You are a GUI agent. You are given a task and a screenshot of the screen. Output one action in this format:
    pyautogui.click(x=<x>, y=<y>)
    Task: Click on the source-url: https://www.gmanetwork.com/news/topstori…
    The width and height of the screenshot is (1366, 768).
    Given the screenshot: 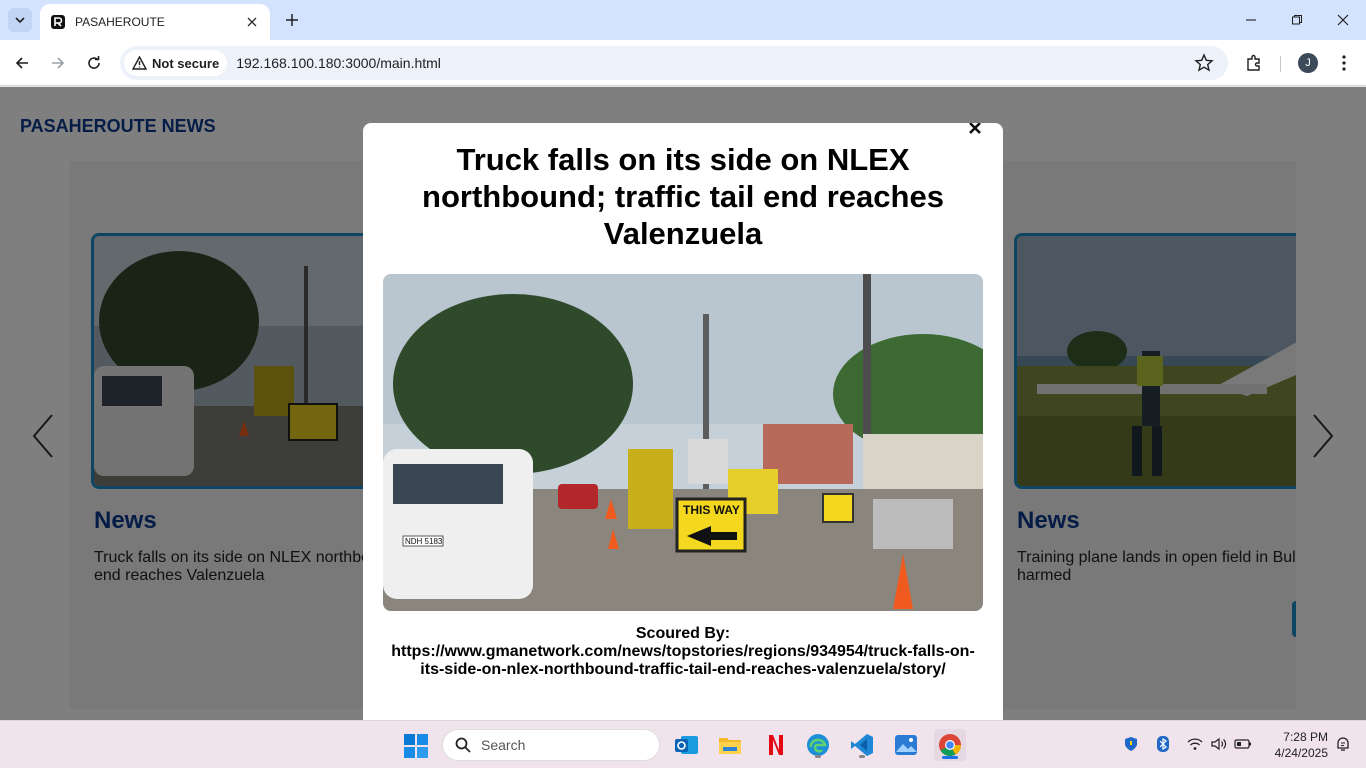 What is the action you would take?
    pyautogui.click(x=683, y=661)
    